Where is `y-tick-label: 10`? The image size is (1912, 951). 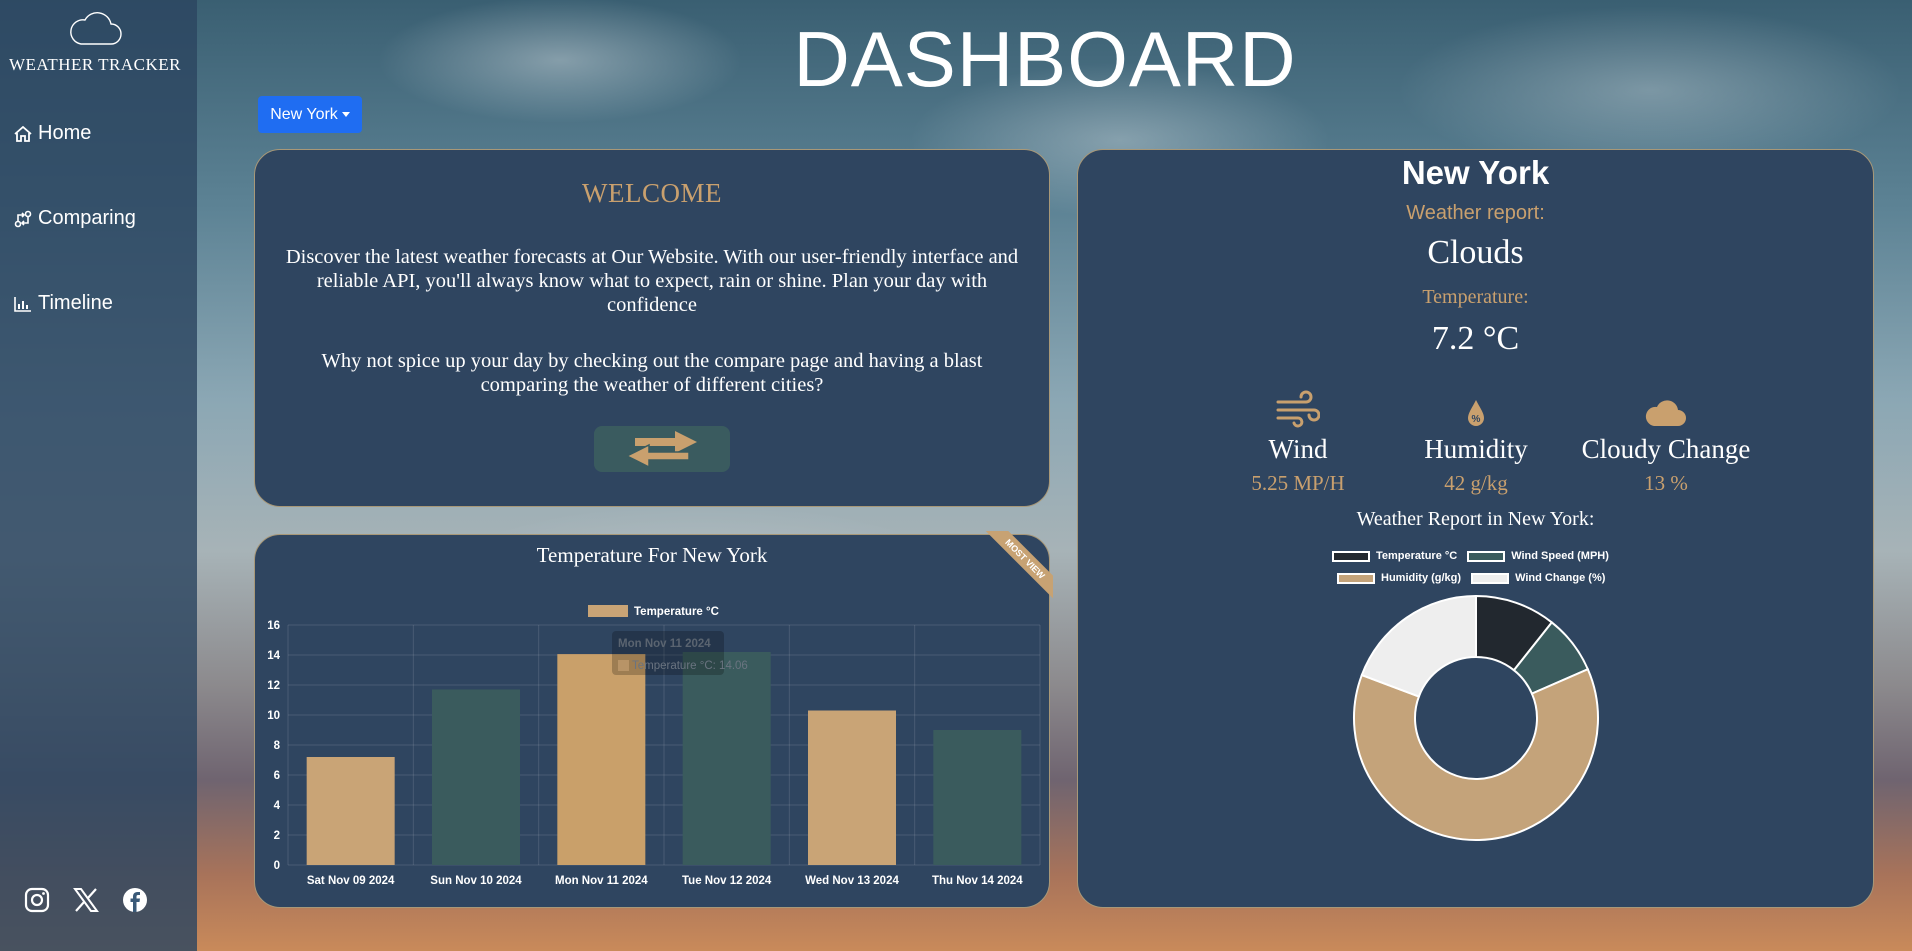 y-tick-label: 10 is located at coordinates (273, 716).